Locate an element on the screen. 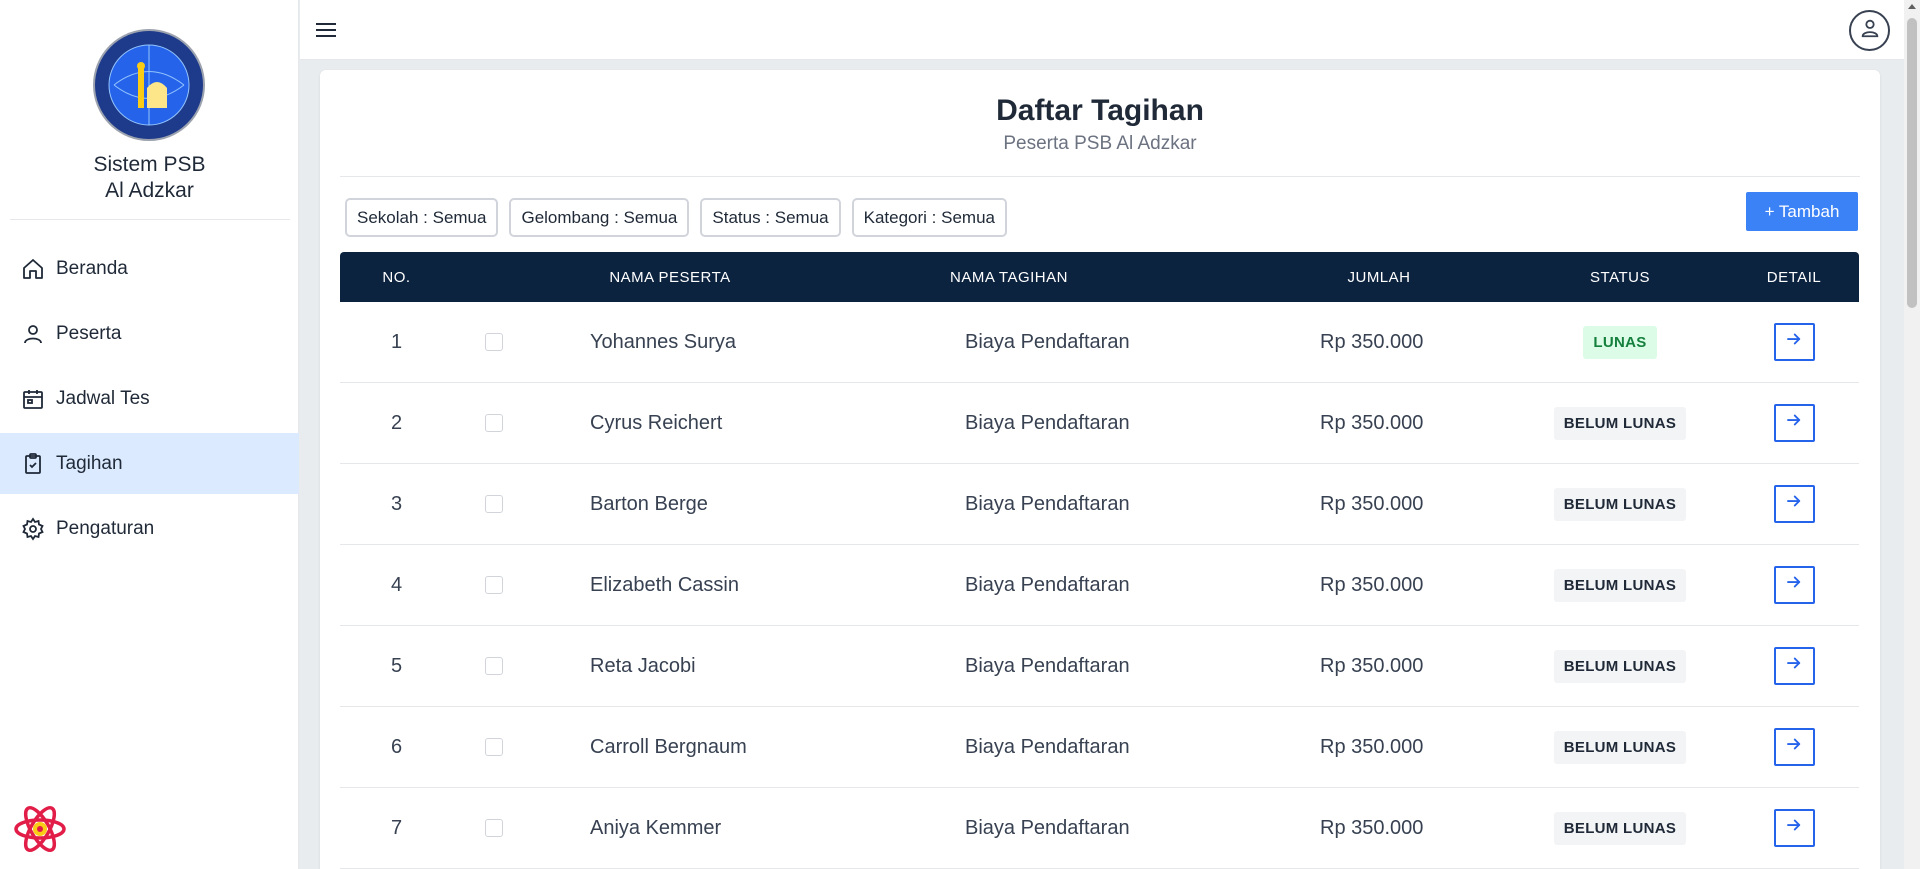 The height and width of the screenshot is (869, 1920). sidebar-item-tagihan: Tagihan is located at coordinates (149, 463).